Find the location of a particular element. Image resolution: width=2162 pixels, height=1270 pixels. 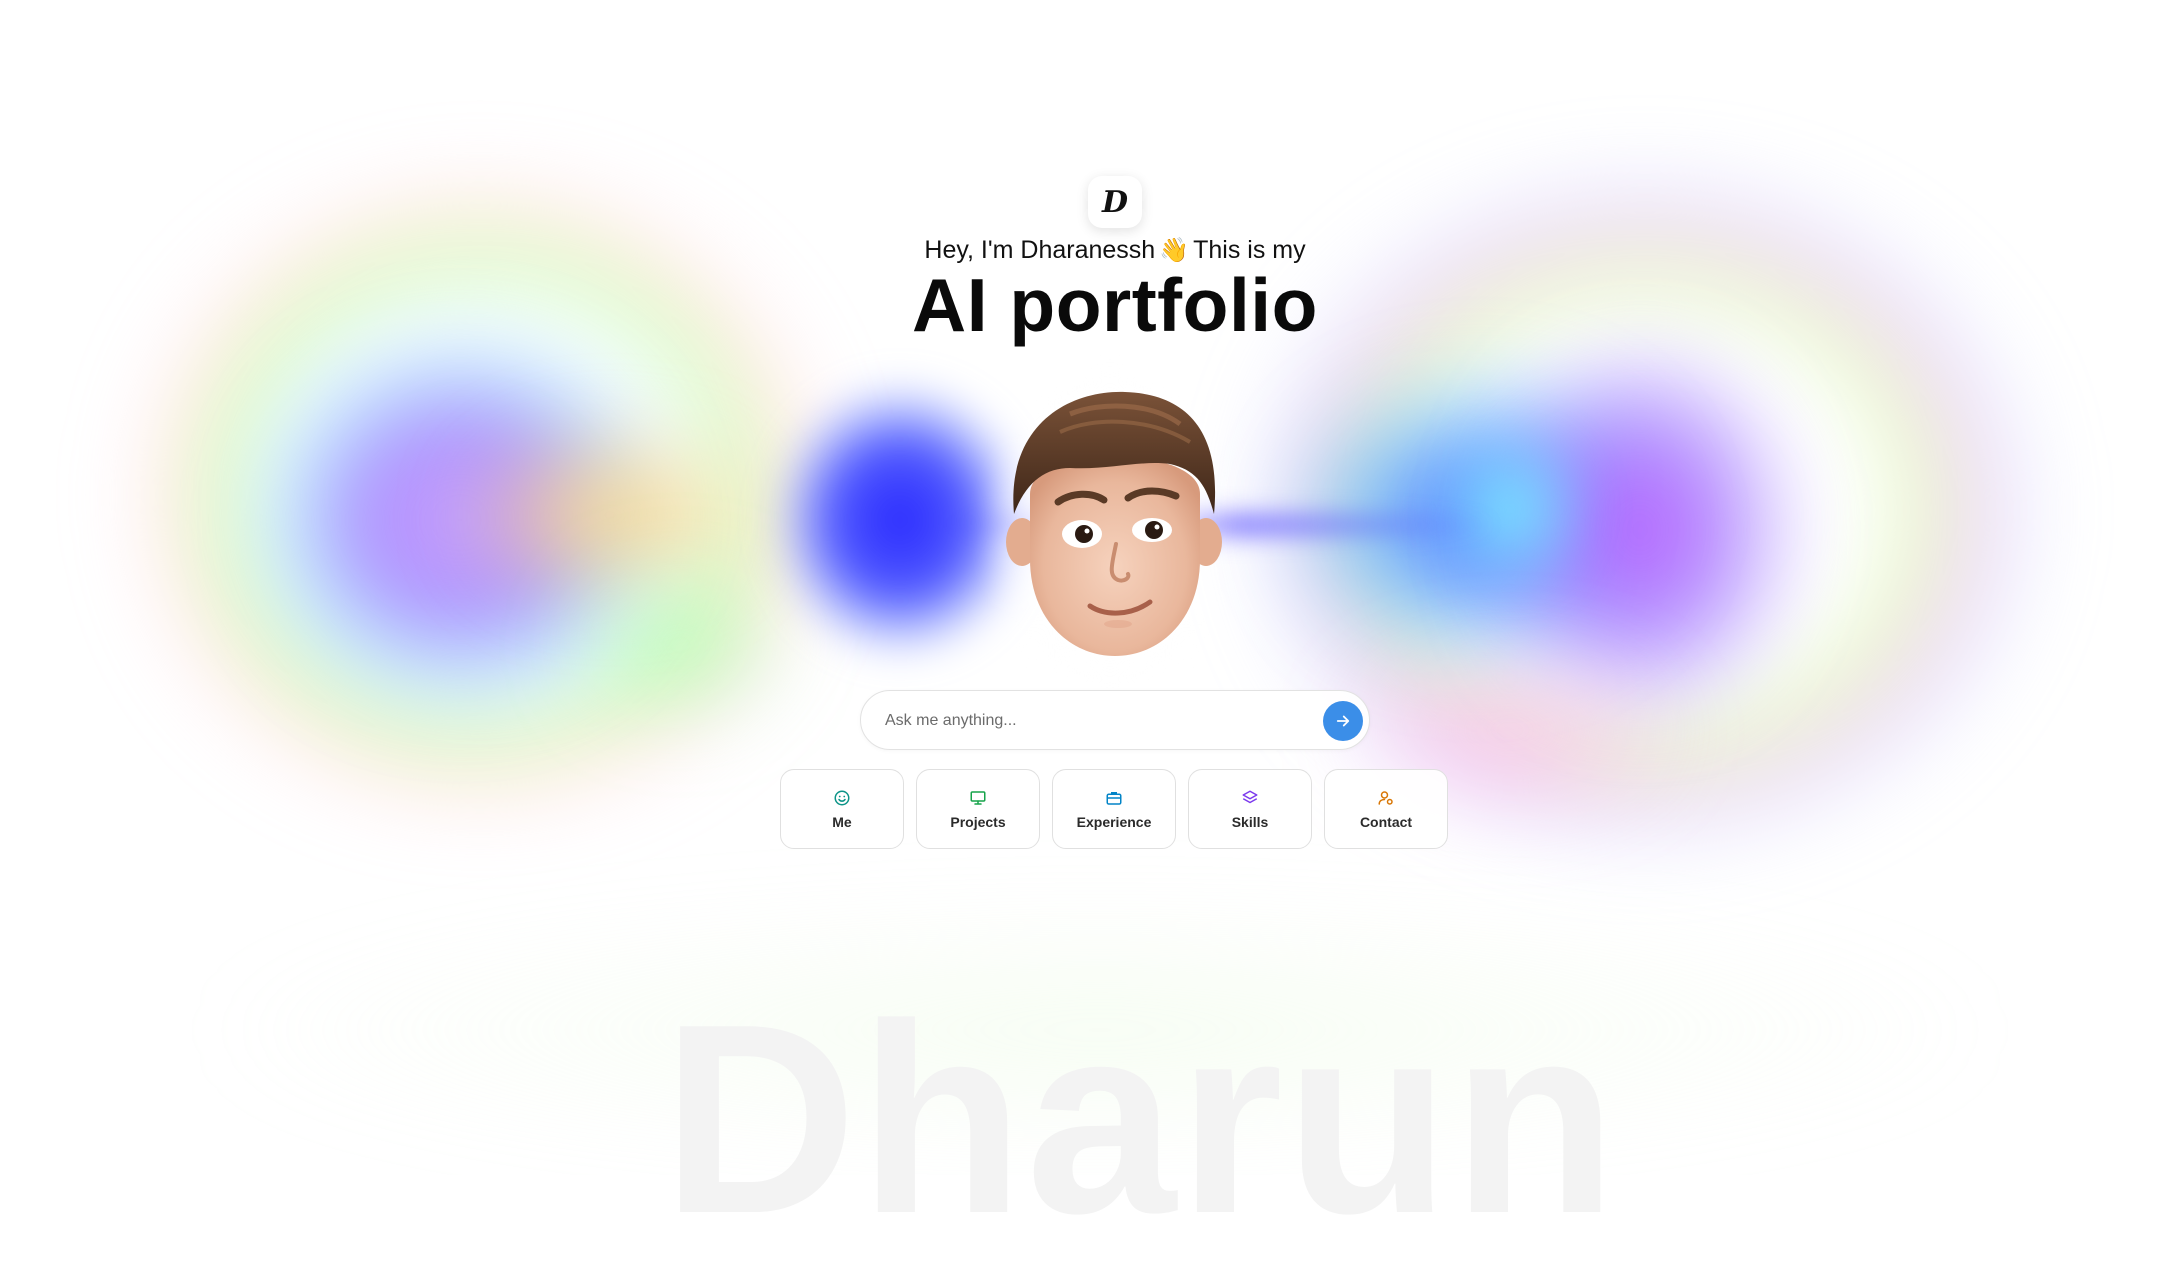

send-button is located at coordinates (1343, 721).